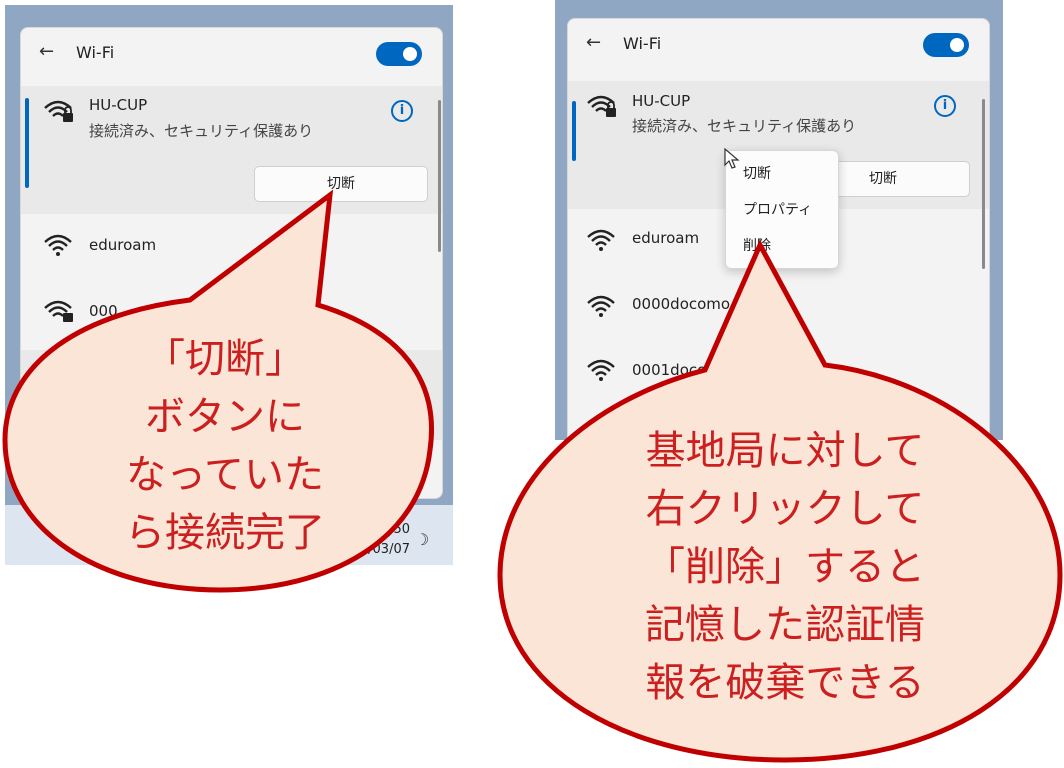 The width and height of the screenshot is (1064, 768). Describe the element at coordinates (785, 567) in the screenshot. I see `right-callout-text: 基地局に対して 右クリックして 「削除」すると 記憶した認証情 報を破棄できる` at that location.